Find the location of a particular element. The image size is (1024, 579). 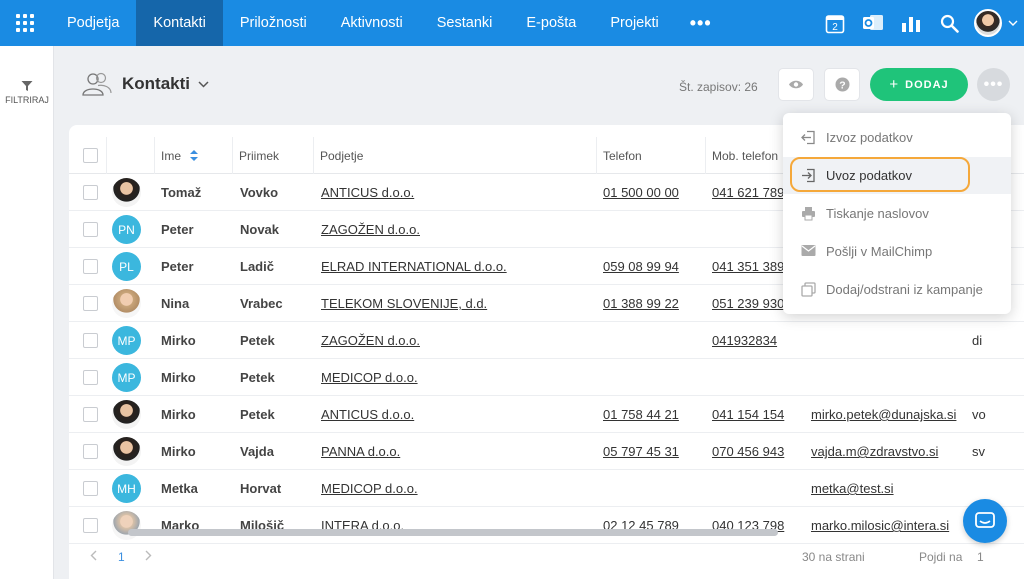

cell-phone: 01 500 00 00 is located at coordinates (653, 192).